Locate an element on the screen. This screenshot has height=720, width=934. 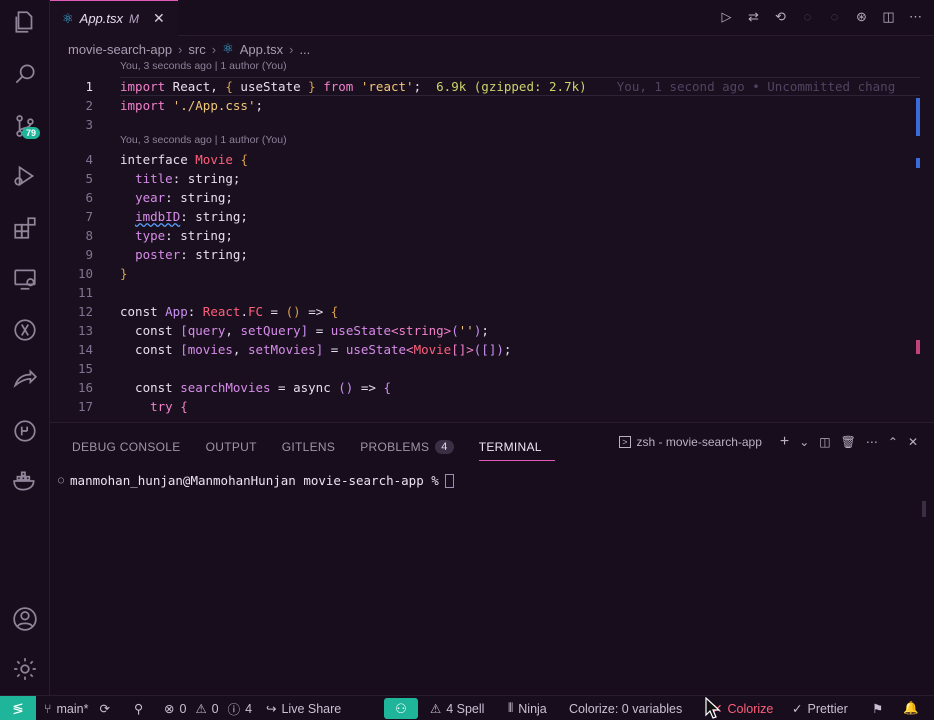
trash-icon: 🗑 is located at coordinates (848, 442).